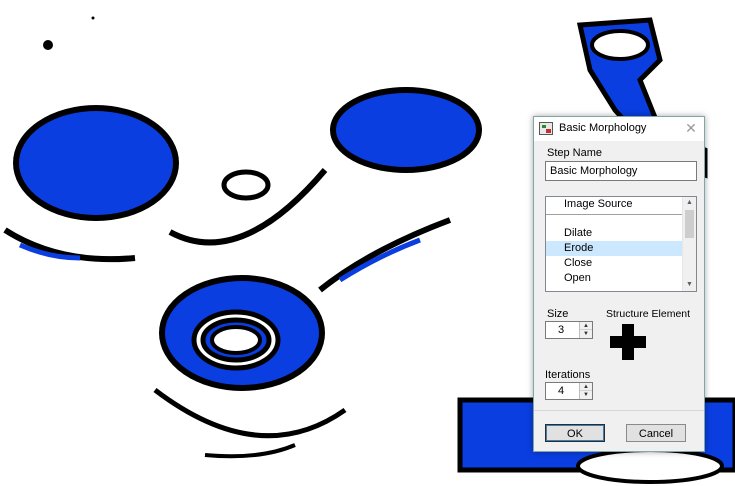  What do you see at coordinates (689, 224) in the screenshot?
I see `scroll-thumb` at bounding box center [689, 224].